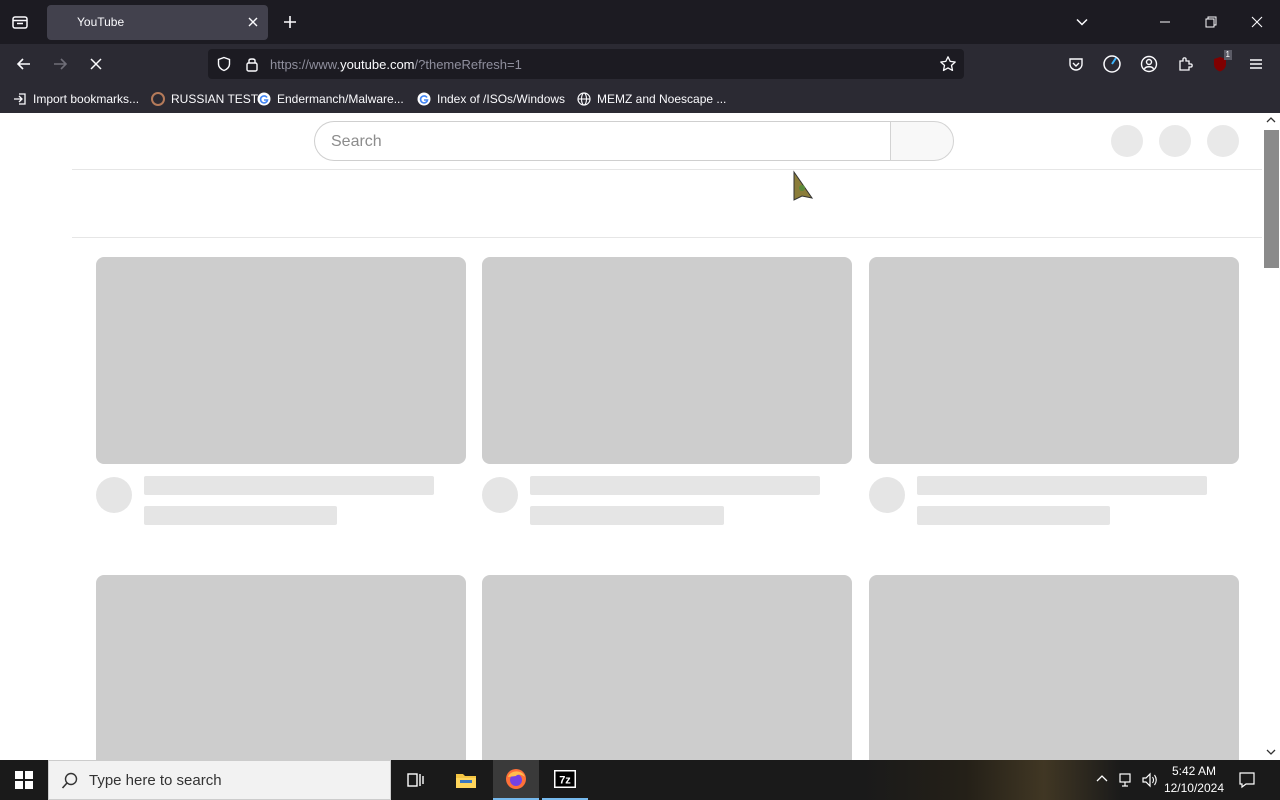 The width and height of the screenshot is (1280, 800). What do you see at coordinates (24, 64) in the screenshot?
I see `back-icon` at bounding box center [24, 64].